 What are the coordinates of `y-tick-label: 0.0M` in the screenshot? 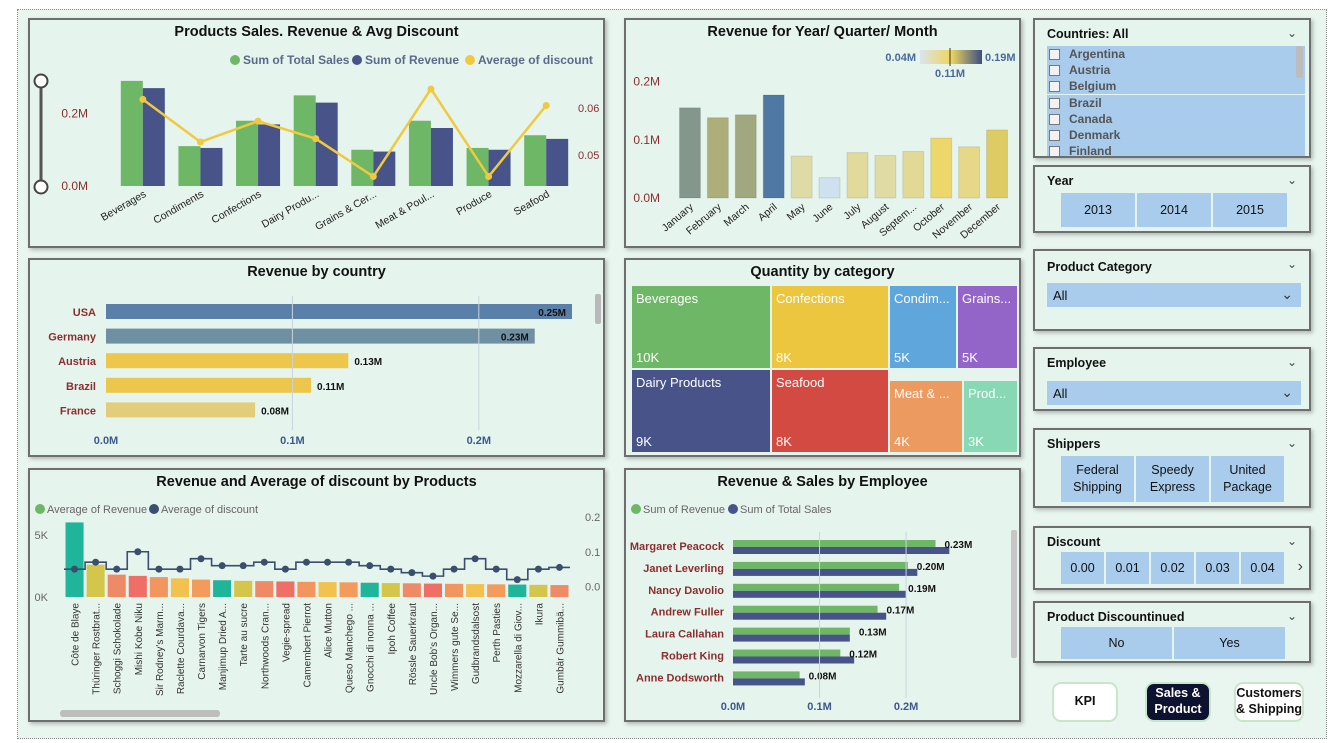 It's located at (646, 198).